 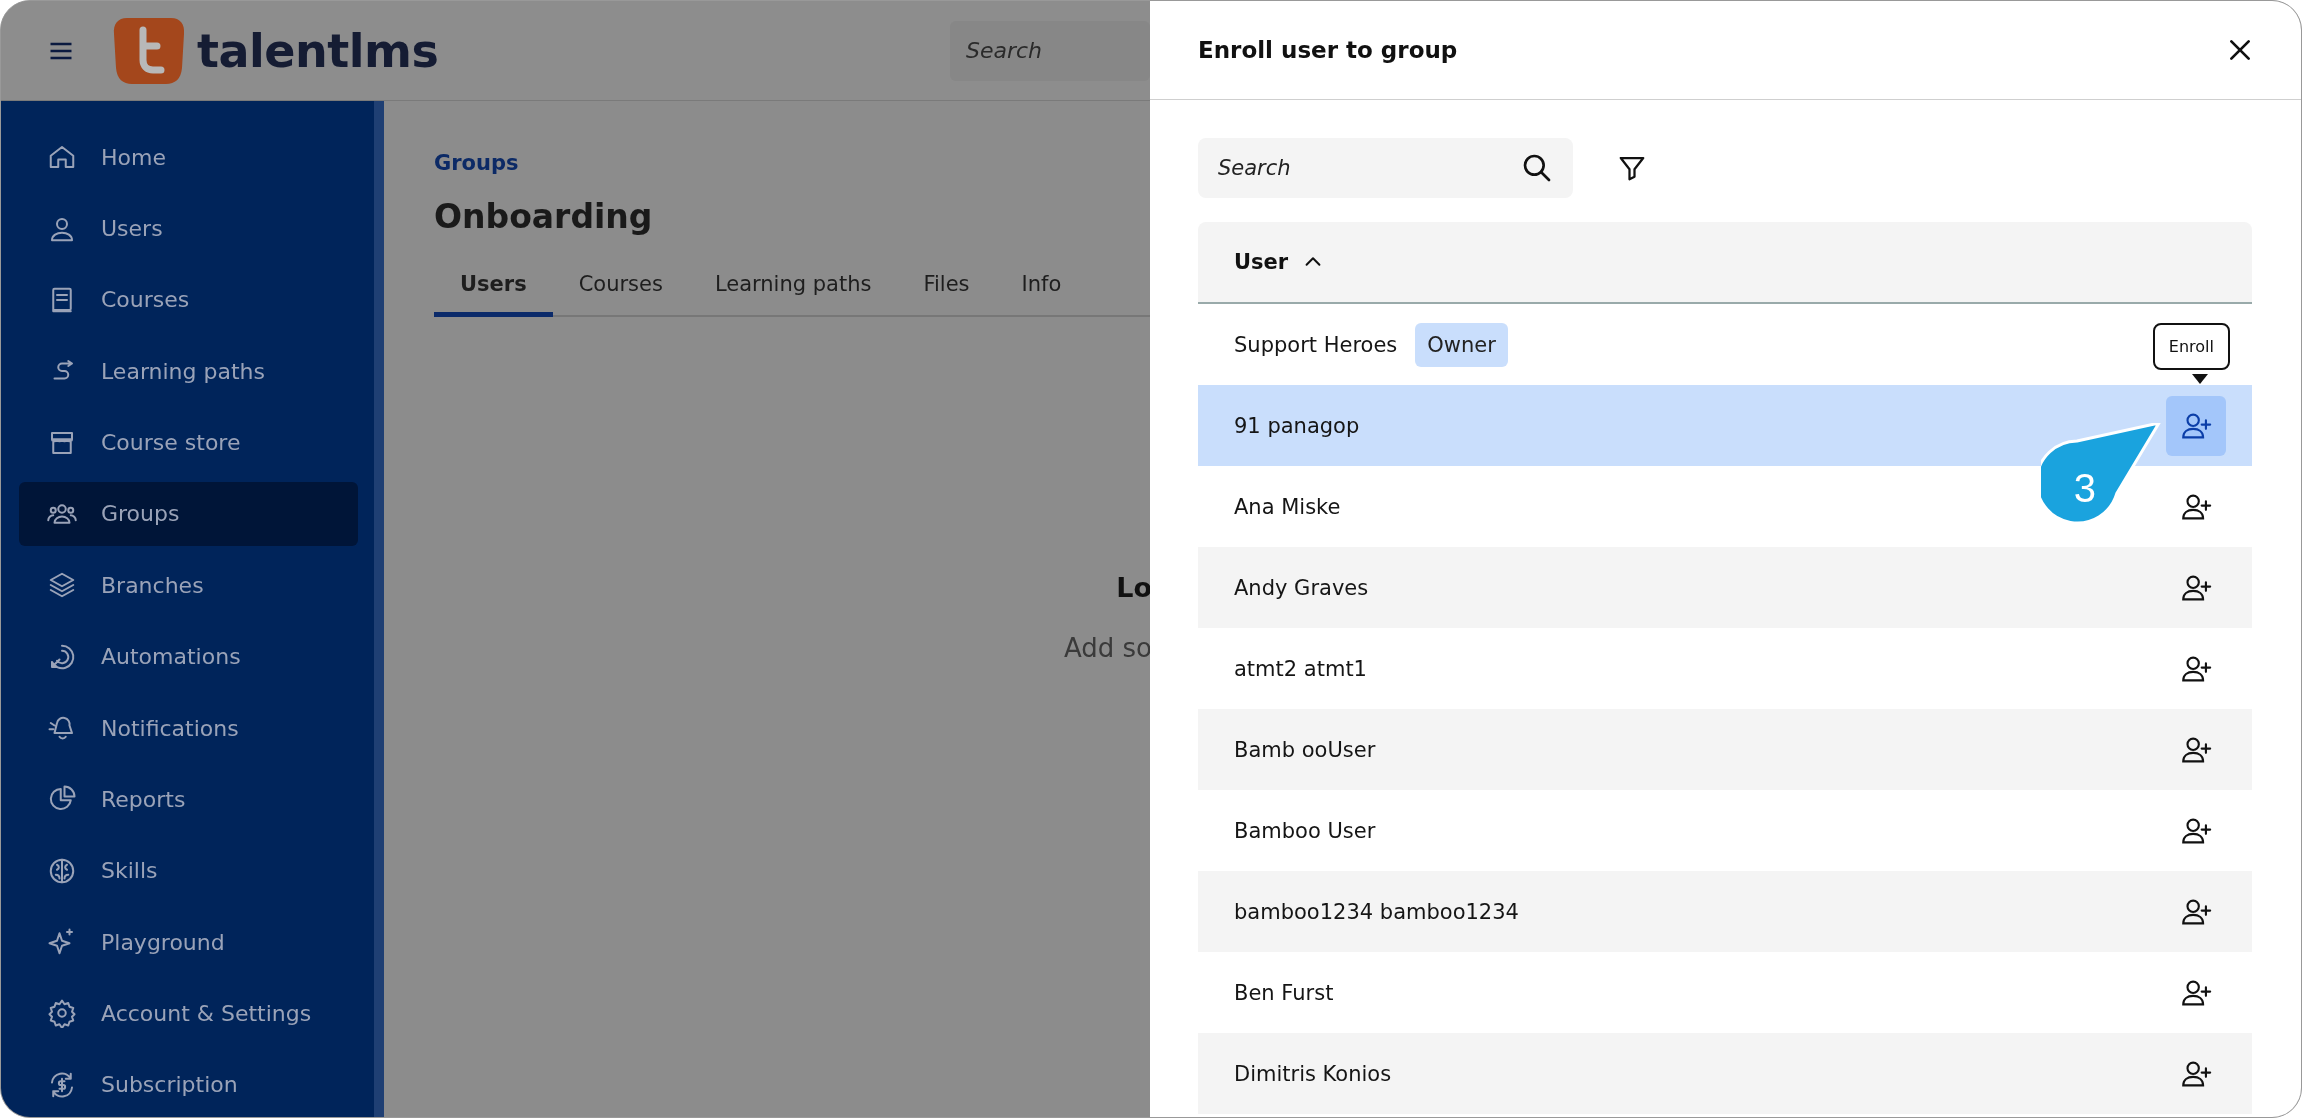 I want to click on user-name: Ana Miske, so click(x=1287, y=506).